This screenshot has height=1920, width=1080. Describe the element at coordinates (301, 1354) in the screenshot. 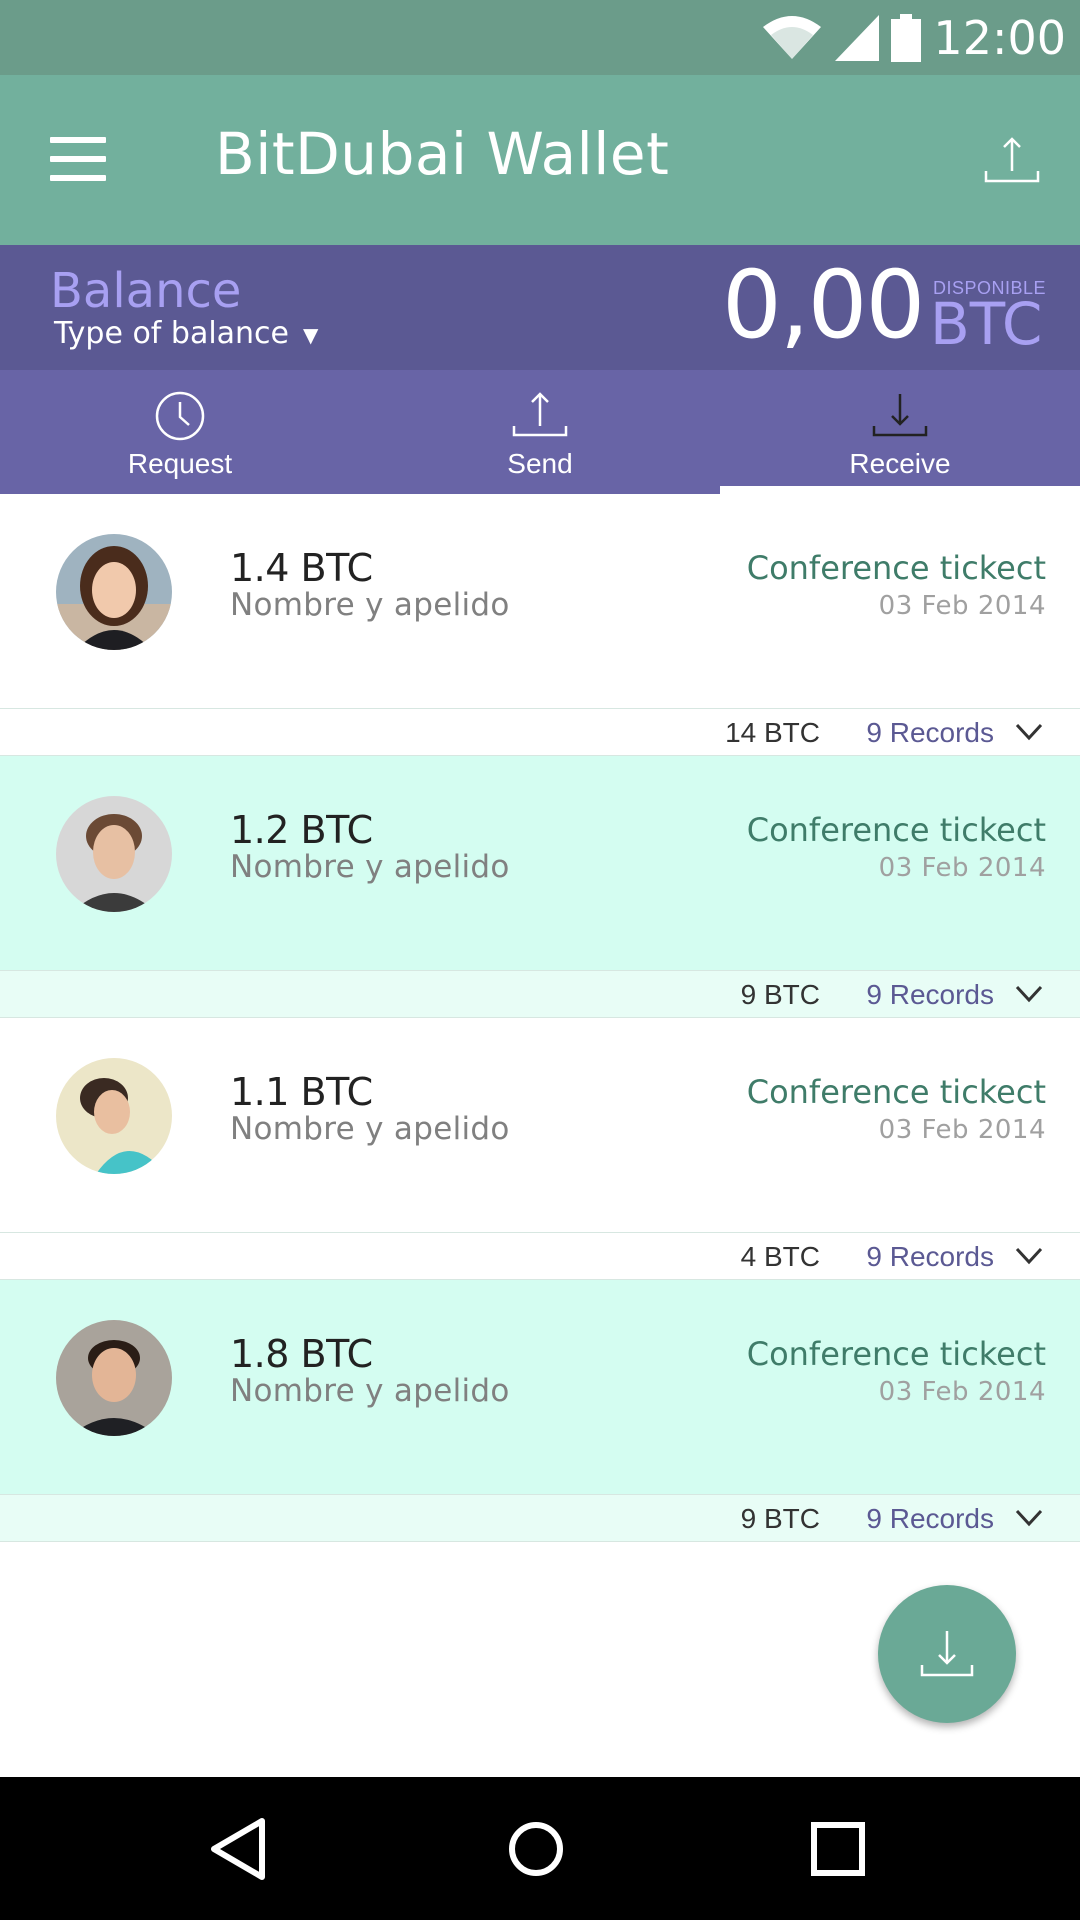

I see `transaction-amount: 1.8 BTC` at that location.